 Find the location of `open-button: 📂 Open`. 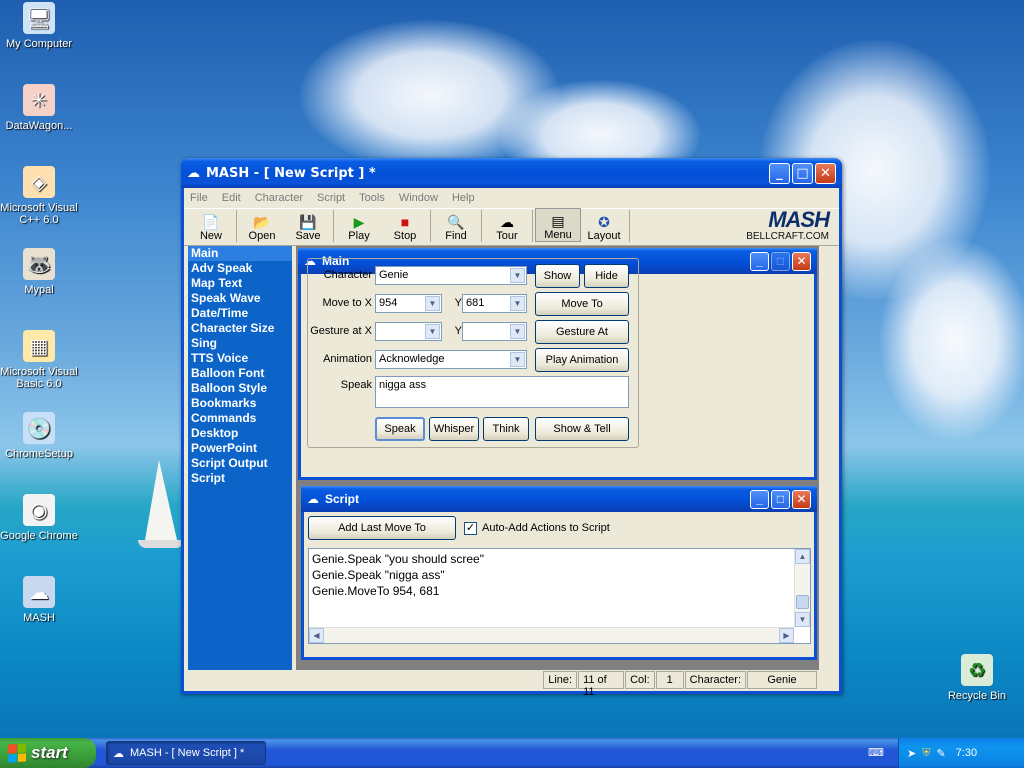

open-button: 📂 Open is located at coordinates (262, 225).